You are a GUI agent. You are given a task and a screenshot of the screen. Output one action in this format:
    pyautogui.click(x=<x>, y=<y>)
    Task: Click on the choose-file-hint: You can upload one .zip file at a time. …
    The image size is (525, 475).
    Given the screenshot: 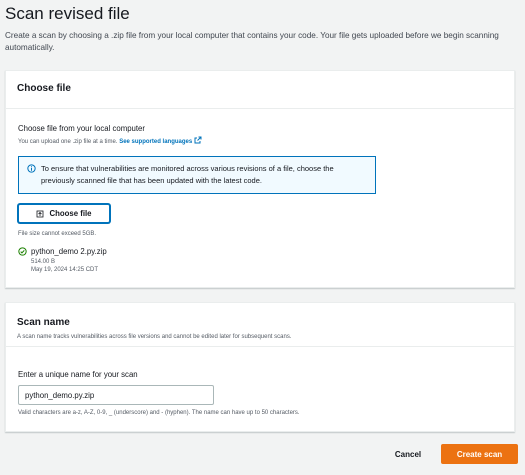 What is the action you would take?
    pyautogui.click(x=110, y=140)
    